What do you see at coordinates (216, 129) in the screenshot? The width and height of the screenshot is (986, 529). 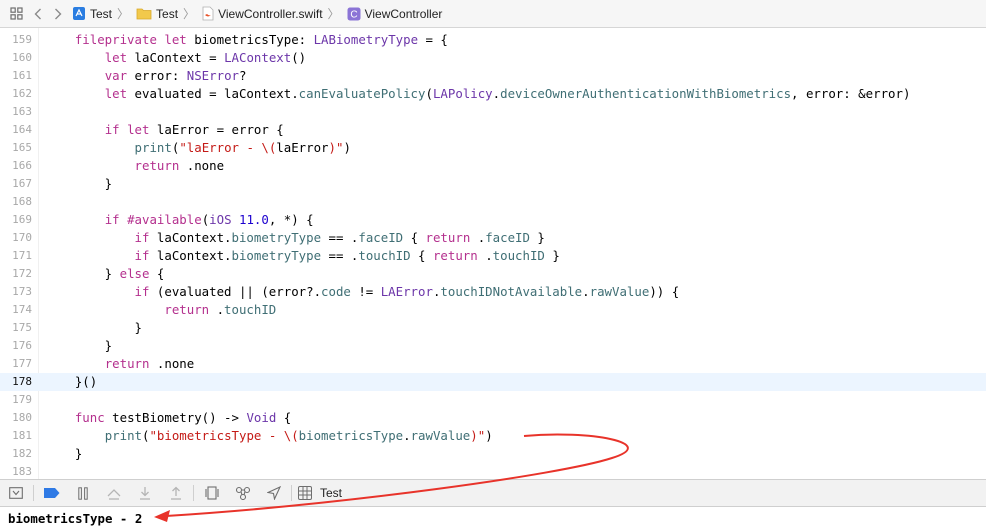 I see `code-token: laError = error {` at bounding box center [216, 129].